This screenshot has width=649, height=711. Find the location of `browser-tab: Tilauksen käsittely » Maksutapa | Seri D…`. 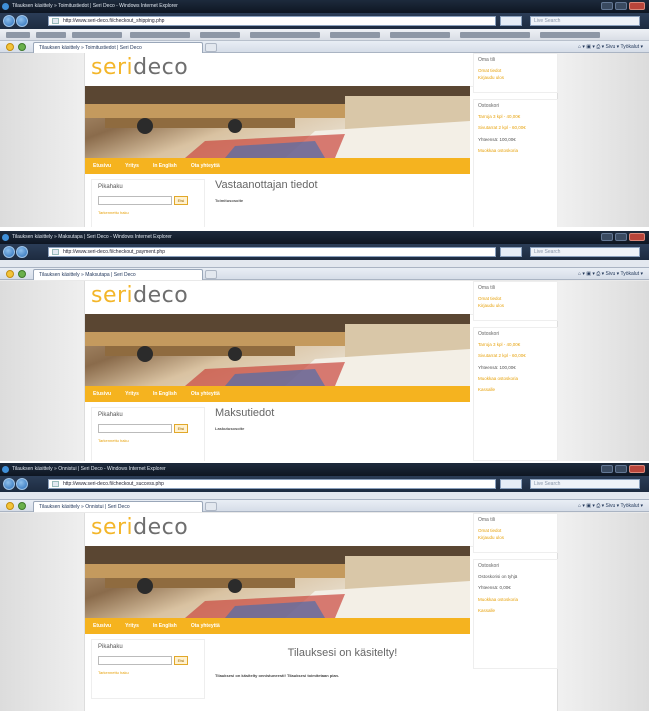

browser-tab: Tilauksen käsittely » Maksutapa | Seri D… is located at coordinates (118, 274).